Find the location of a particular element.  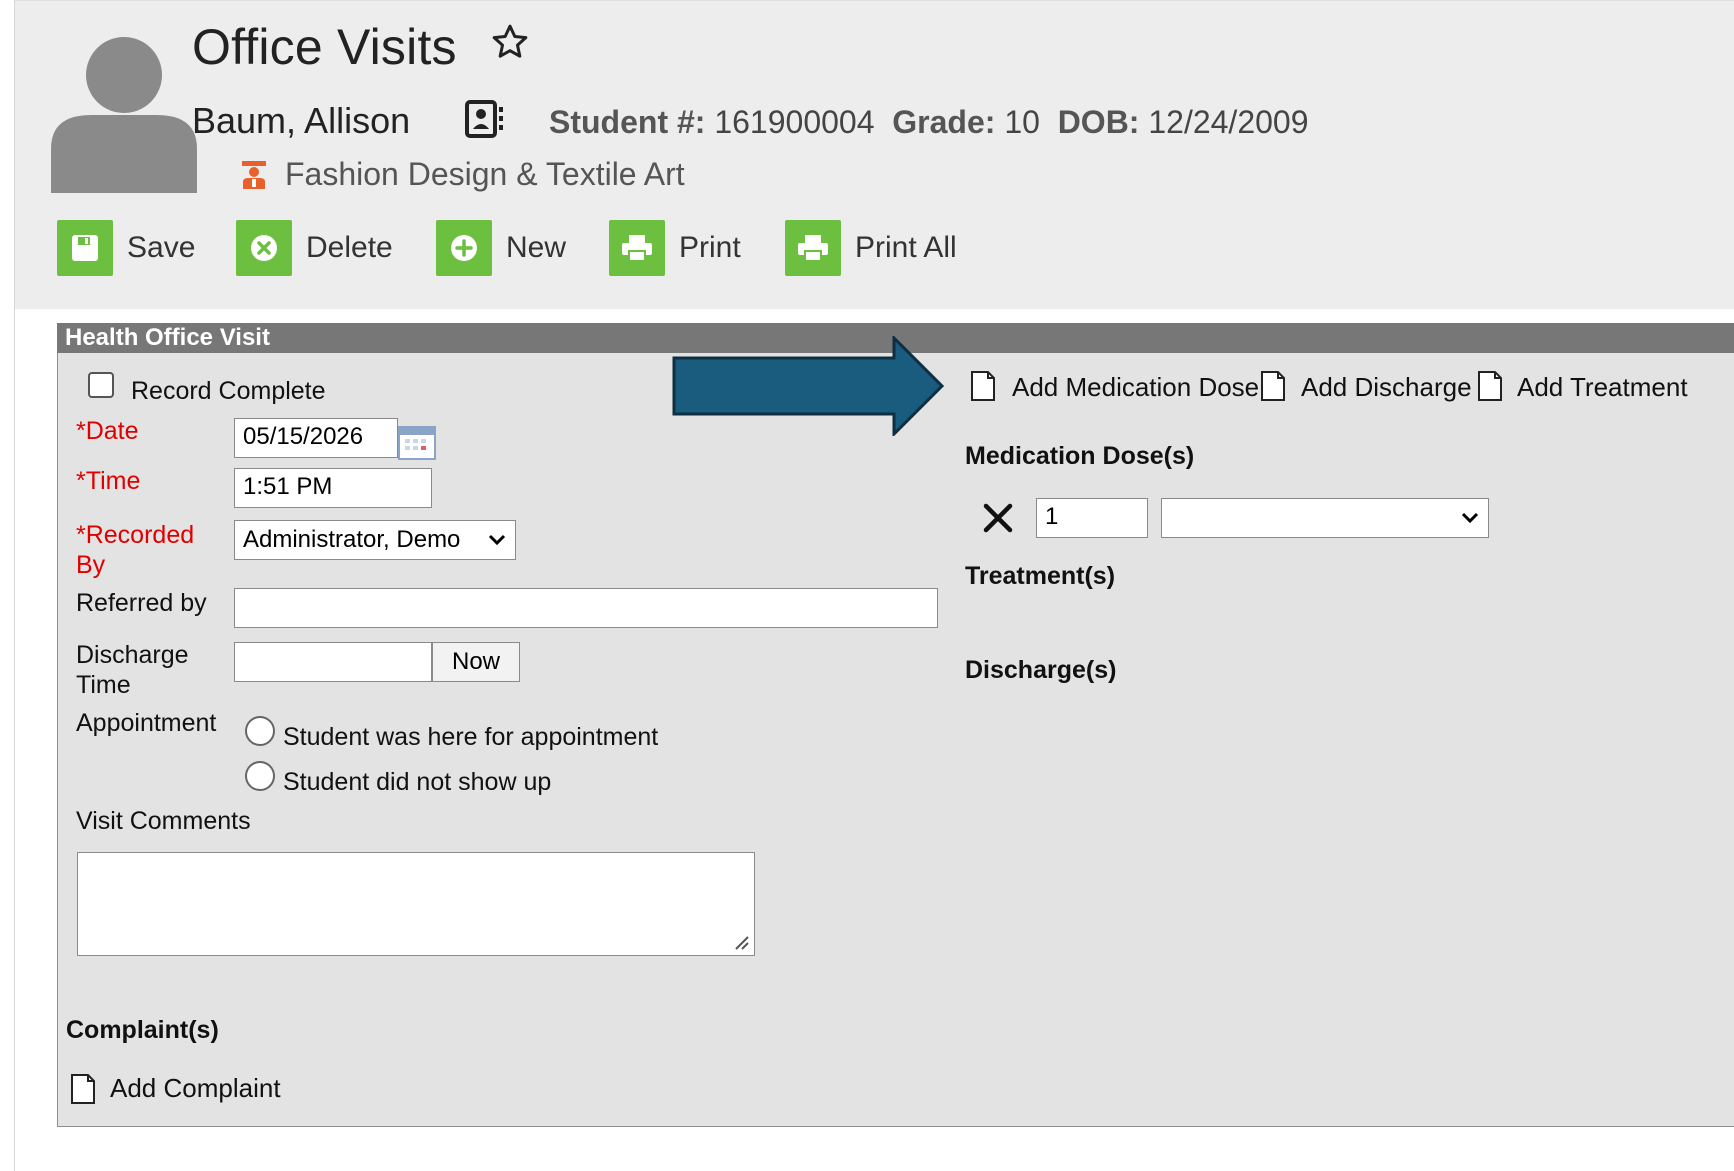

print-button: Print is located at coordinates (675, 248).